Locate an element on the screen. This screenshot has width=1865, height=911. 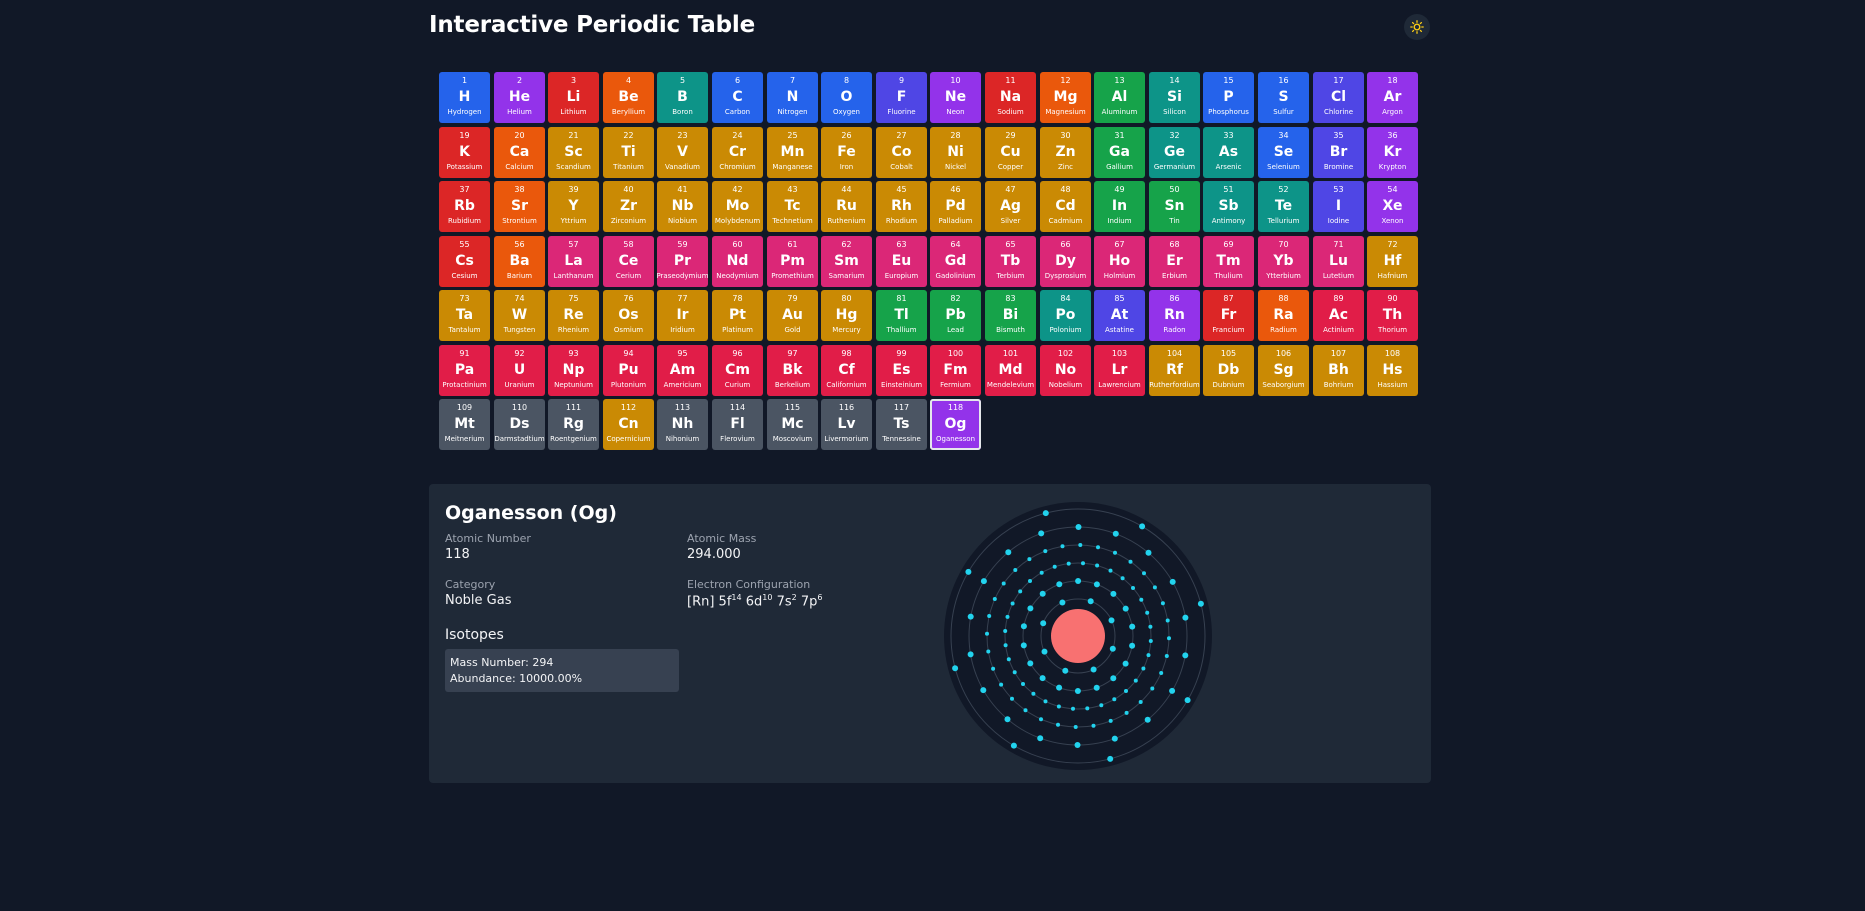
element-cell-nobelium: 102 No Nobelium is located at coordinates (1065, 370).